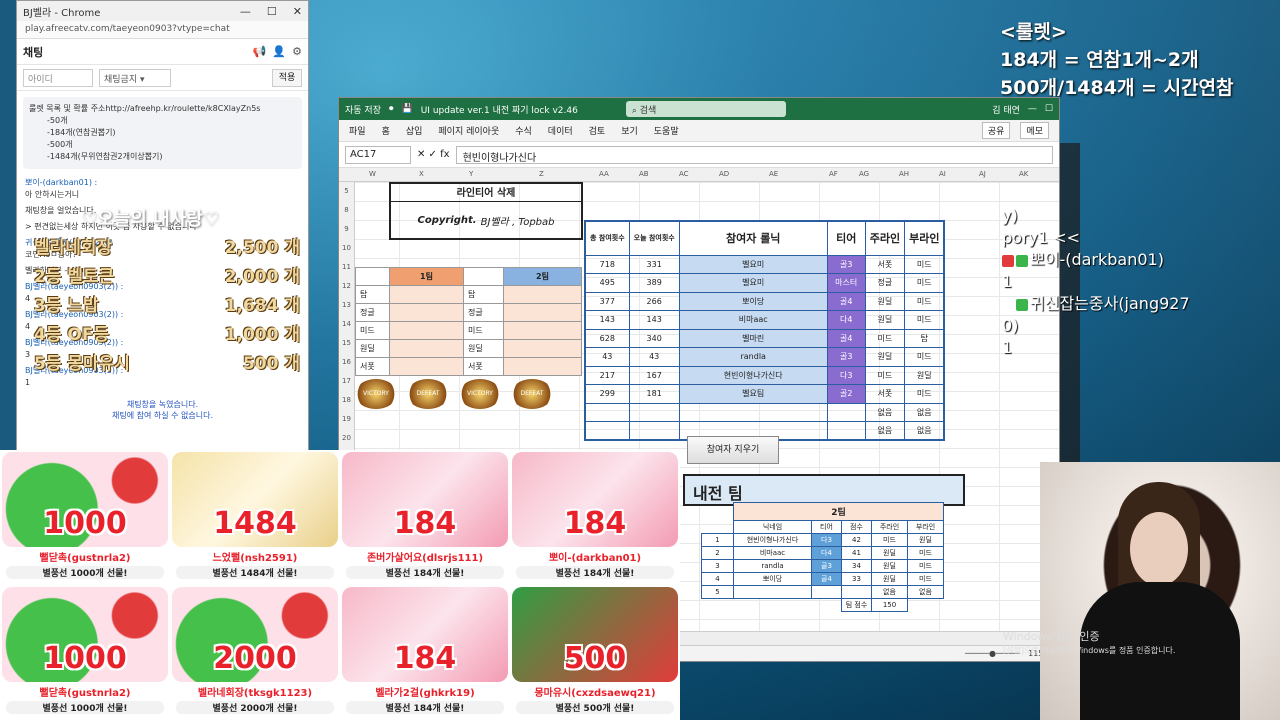 This screenshot has height=720, width=1280. Describe the element at coordinates (654, 264) in the screenshot. I see `participant-today: 331` at that location.